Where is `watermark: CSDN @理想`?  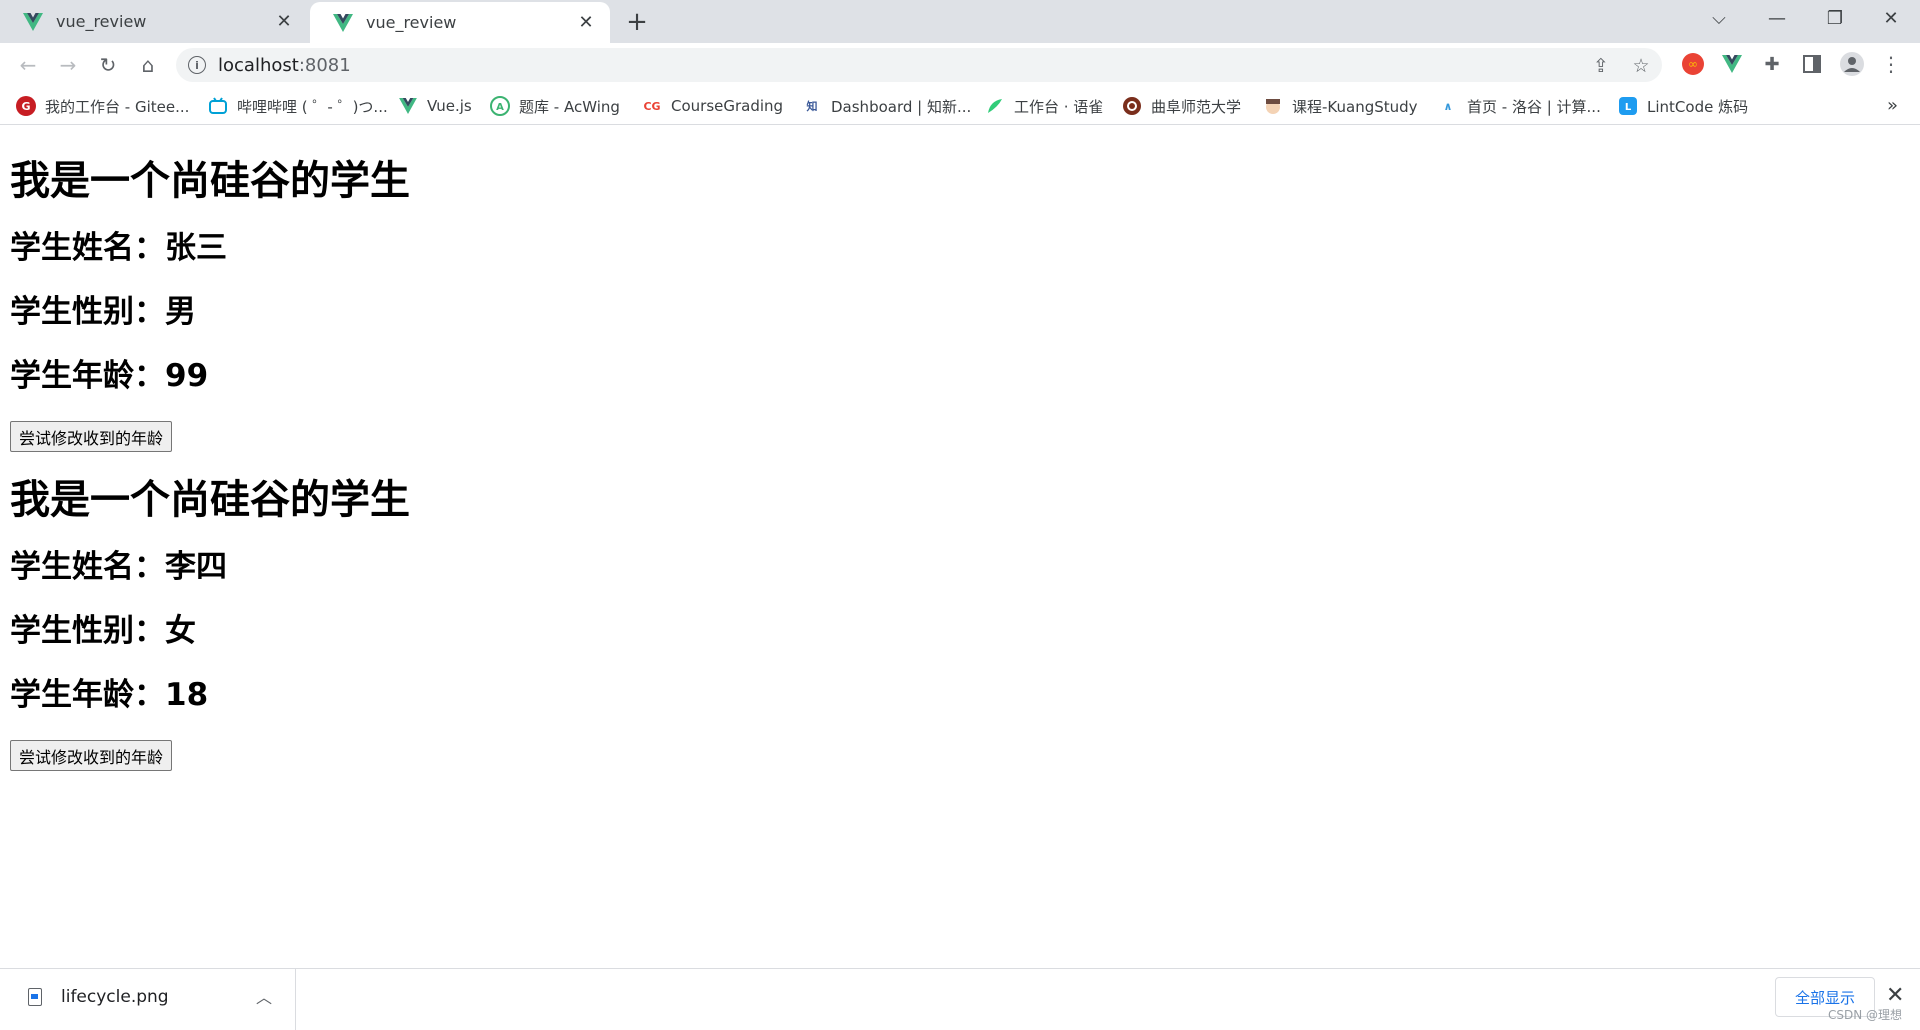
watermark: CSDN @理想 is located at coordinates (1865, 1015).